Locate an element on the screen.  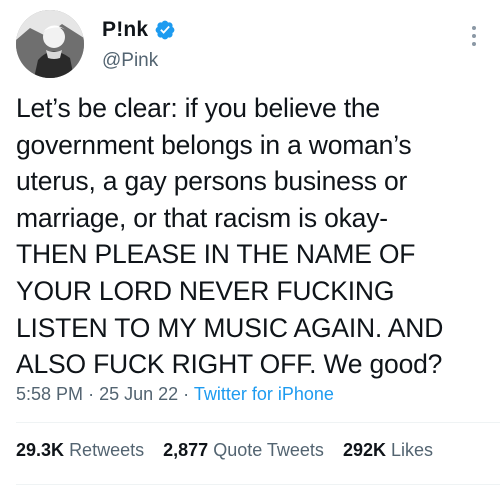
verified-badge-icon is located at coordinates (165, 30).